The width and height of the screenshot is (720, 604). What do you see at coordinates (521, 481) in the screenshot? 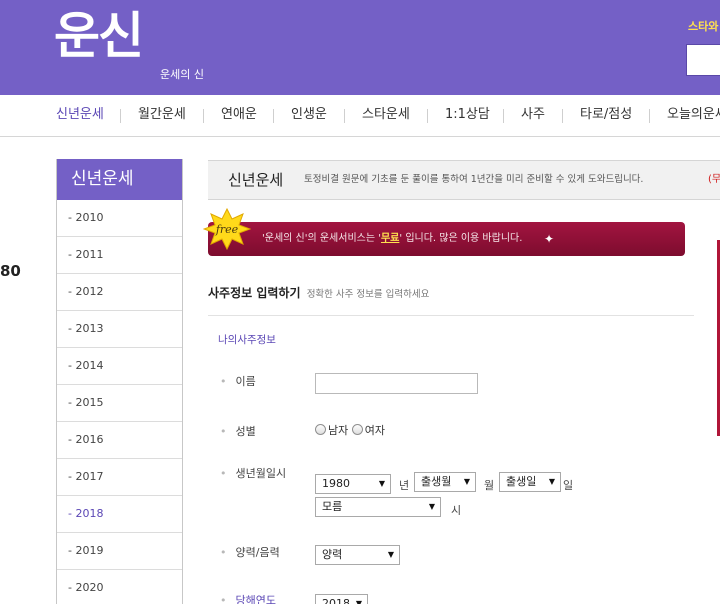
I see `birth-day-value: 출생일` at bounding box center [521, 481].